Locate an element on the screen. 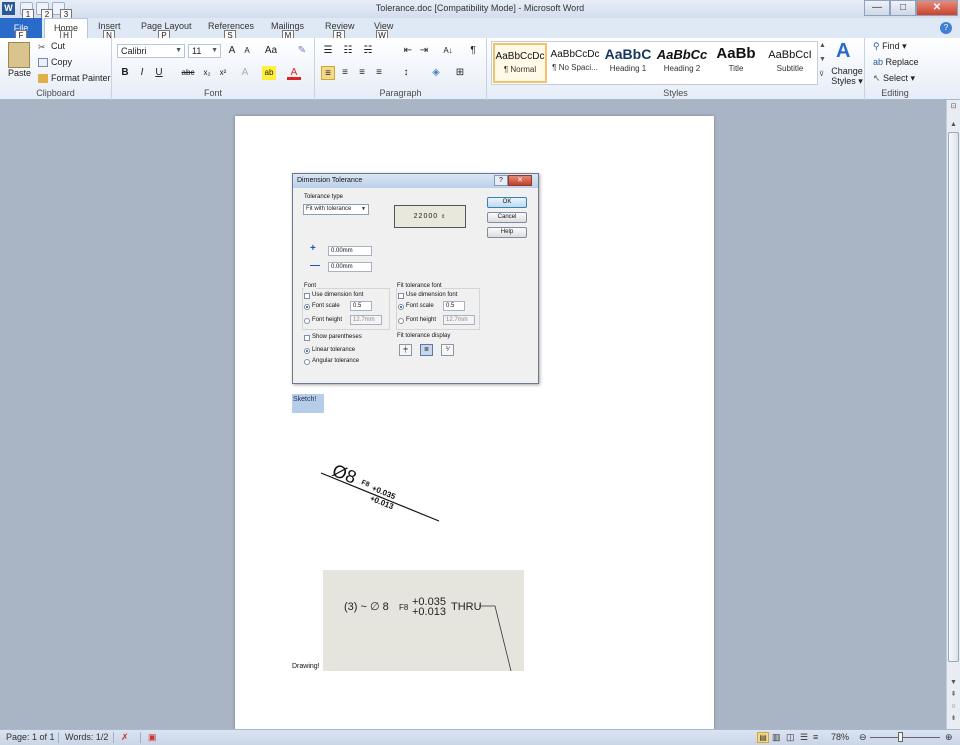 The width and height of the screenshot is (960, 745). maximize-button: □ is located at coordinates (903, 8).